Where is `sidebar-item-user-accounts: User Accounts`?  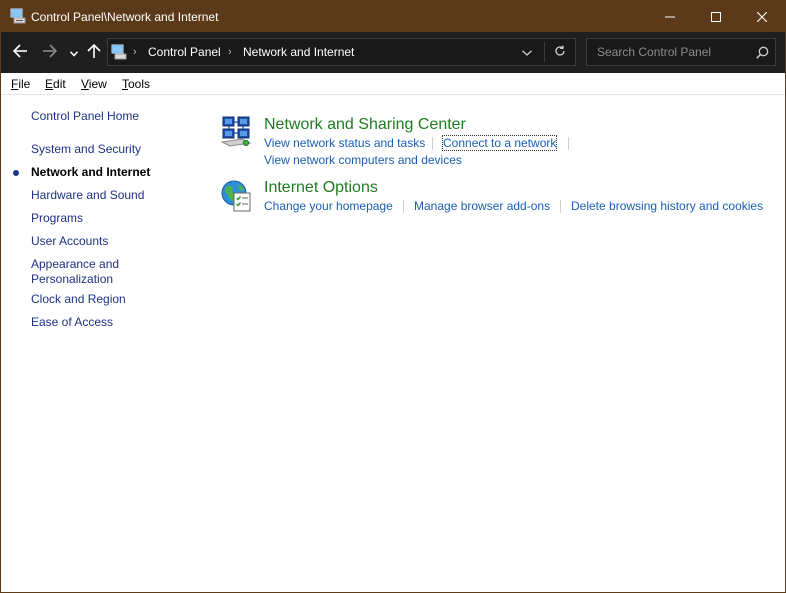
sidebar-item-user-accounts: User Accounts is located at coordinates (69, 241).